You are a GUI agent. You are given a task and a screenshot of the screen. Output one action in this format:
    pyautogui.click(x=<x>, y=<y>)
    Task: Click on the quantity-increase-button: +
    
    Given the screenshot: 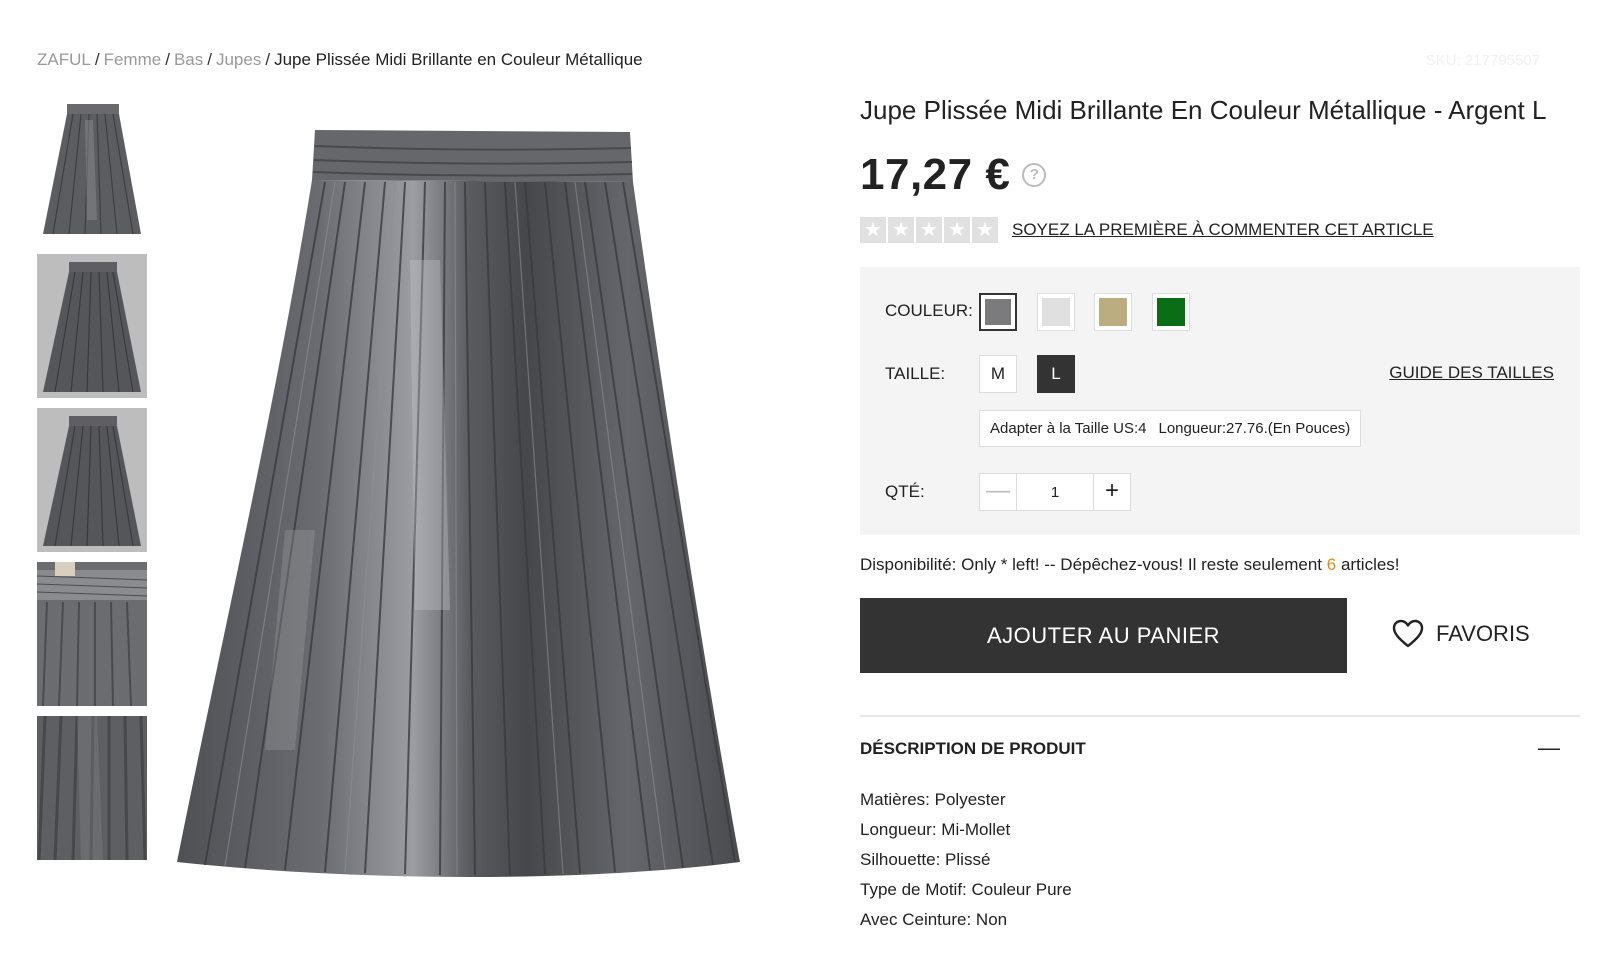 What is the action you would take?
    pyautogui.click(x=1112, y=492)
    